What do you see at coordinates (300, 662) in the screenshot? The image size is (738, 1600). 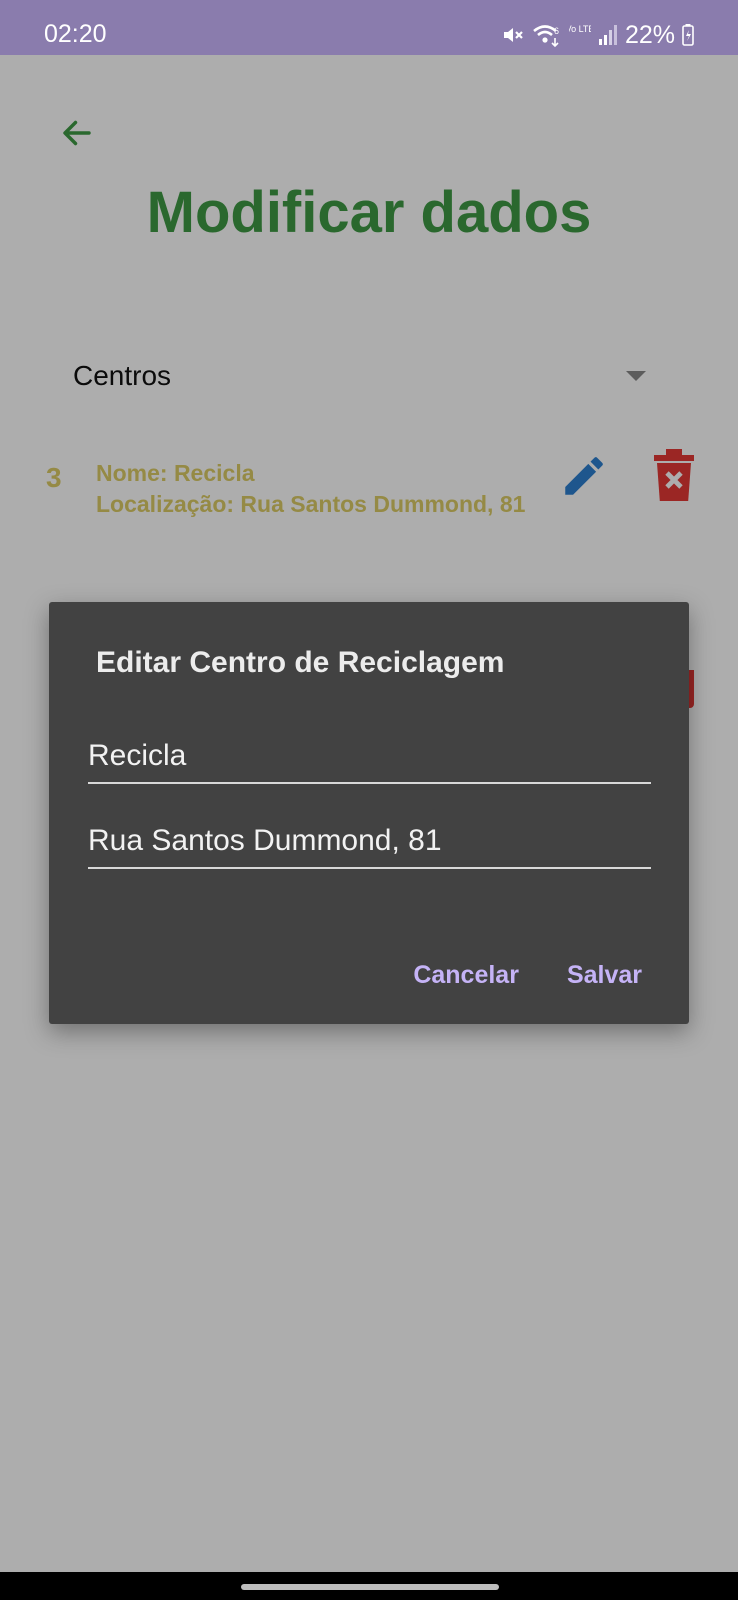 I see `dialog-title: Editar Centro de Reciclagem` at bounding box center [300, 662].